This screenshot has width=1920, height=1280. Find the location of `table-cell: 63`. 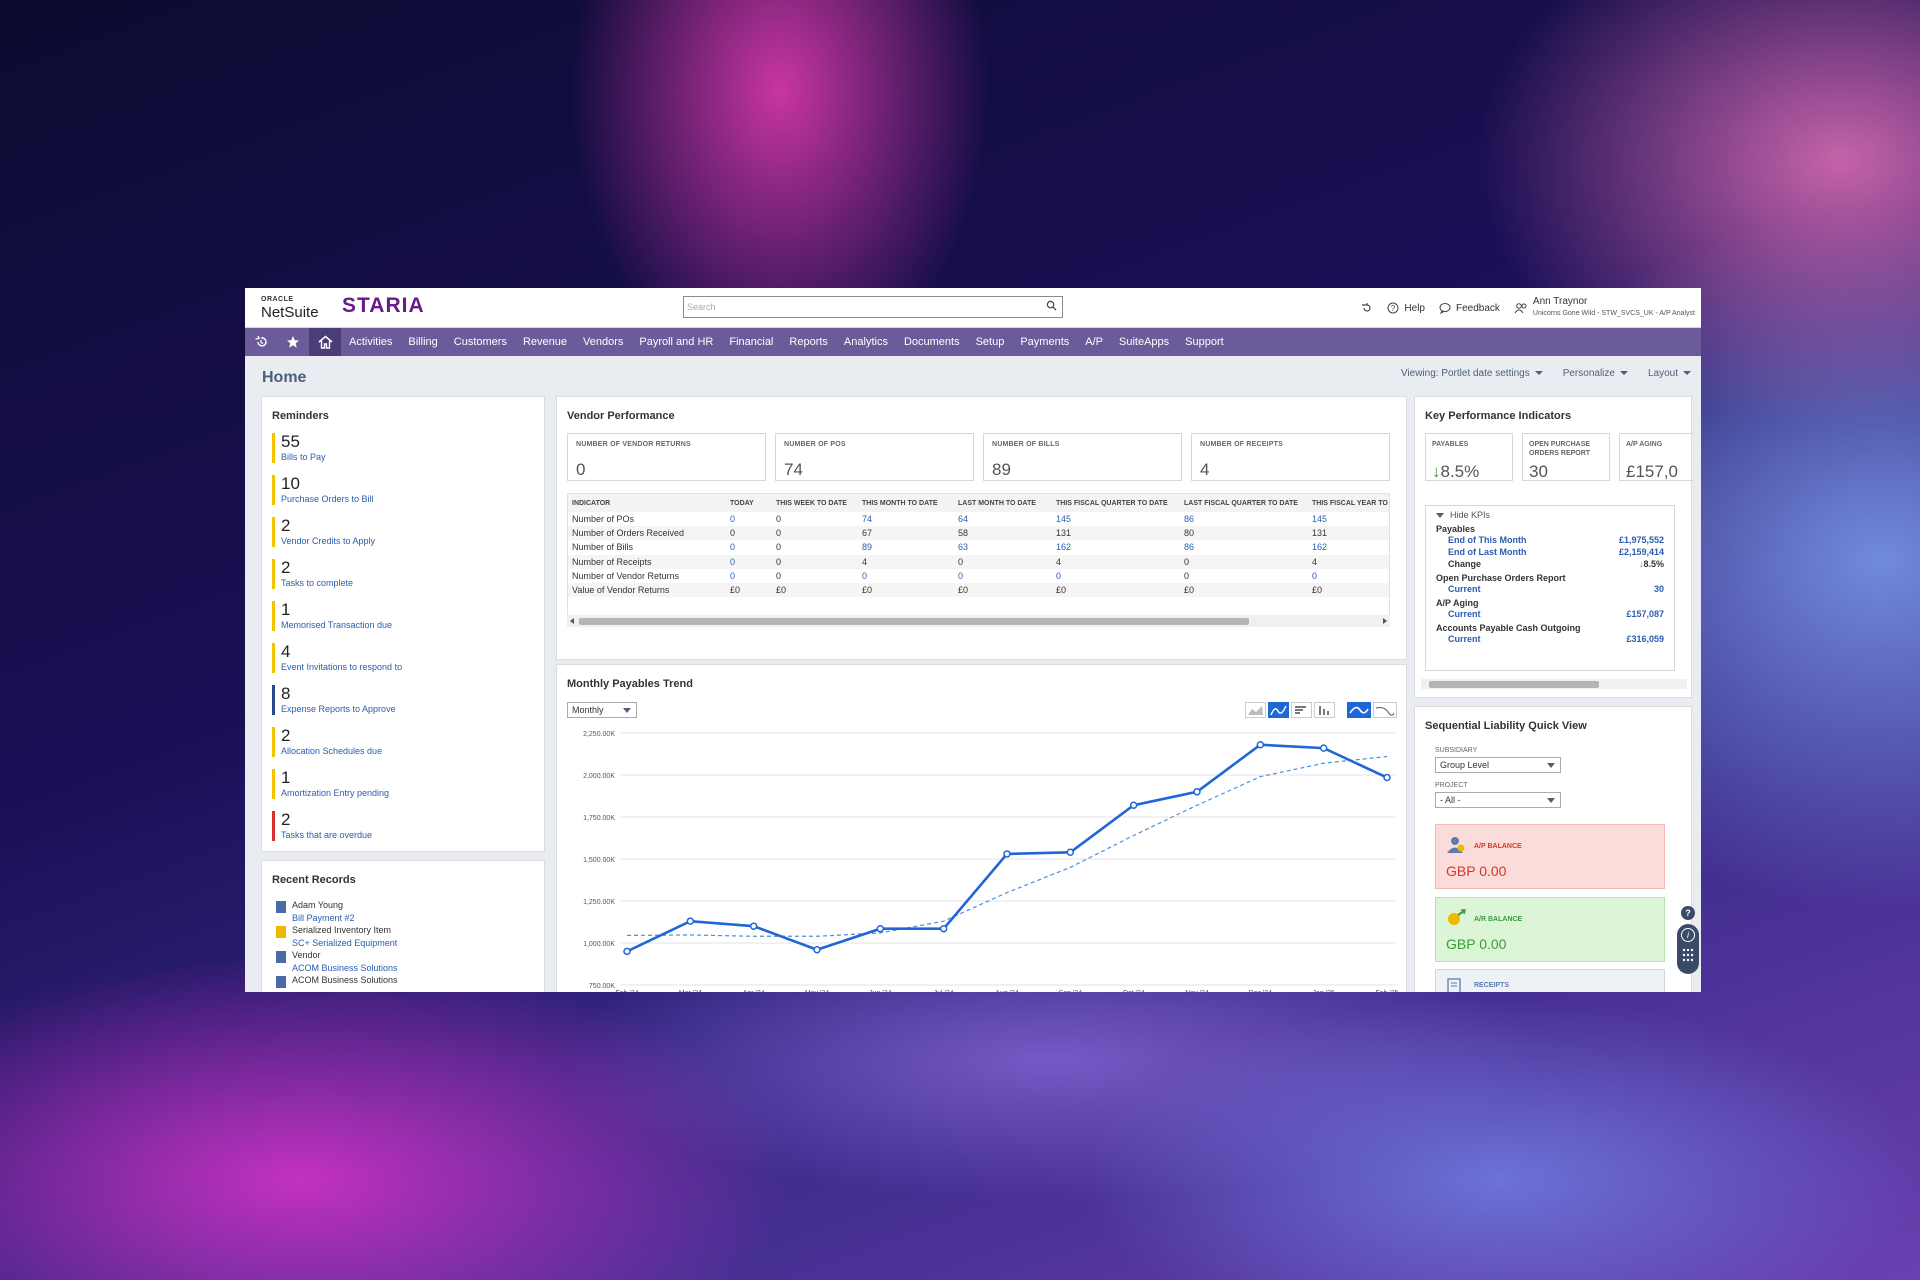

table-cell: 63 is located at coordinates (1003, 547).